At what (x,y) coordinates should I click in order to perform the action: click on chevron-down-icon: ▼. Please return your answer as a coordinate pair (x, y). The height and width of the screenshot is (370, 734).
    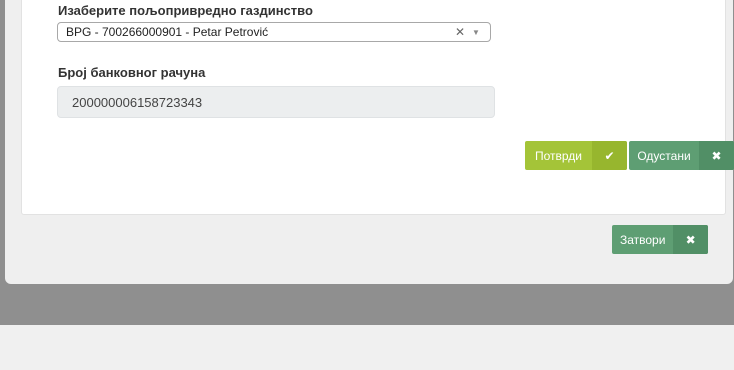
    Looking at the image, I should click on (476, 32).